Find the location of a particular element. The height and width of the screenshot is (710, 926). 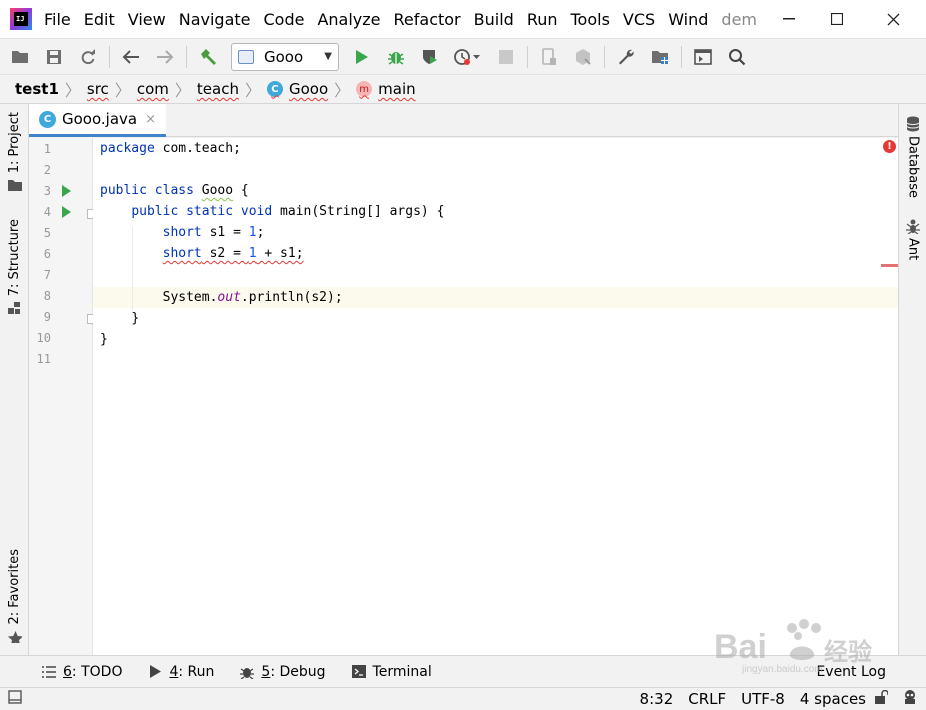

todo-tool-tab: 6: TODO is located at coordinates (82, 672).